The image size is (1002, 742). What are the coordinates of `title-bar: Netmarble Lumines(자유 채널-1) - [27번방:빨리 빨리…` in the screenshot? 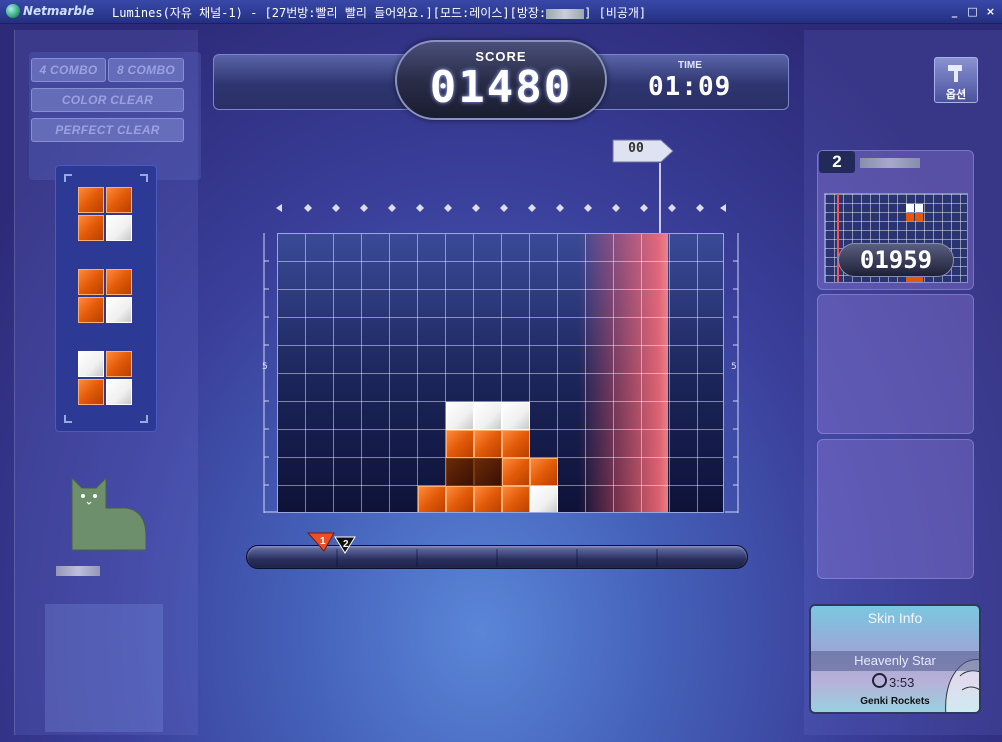 It's located at (501, 12).